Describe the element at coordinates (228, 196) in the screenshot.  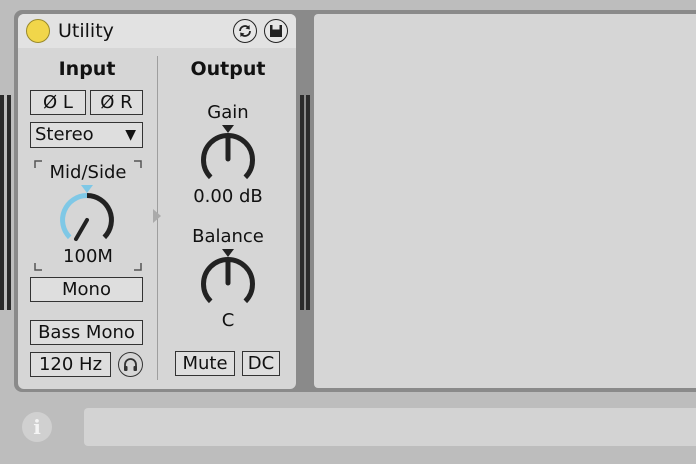
I see `gain-value: 0.00 dB` at that location.